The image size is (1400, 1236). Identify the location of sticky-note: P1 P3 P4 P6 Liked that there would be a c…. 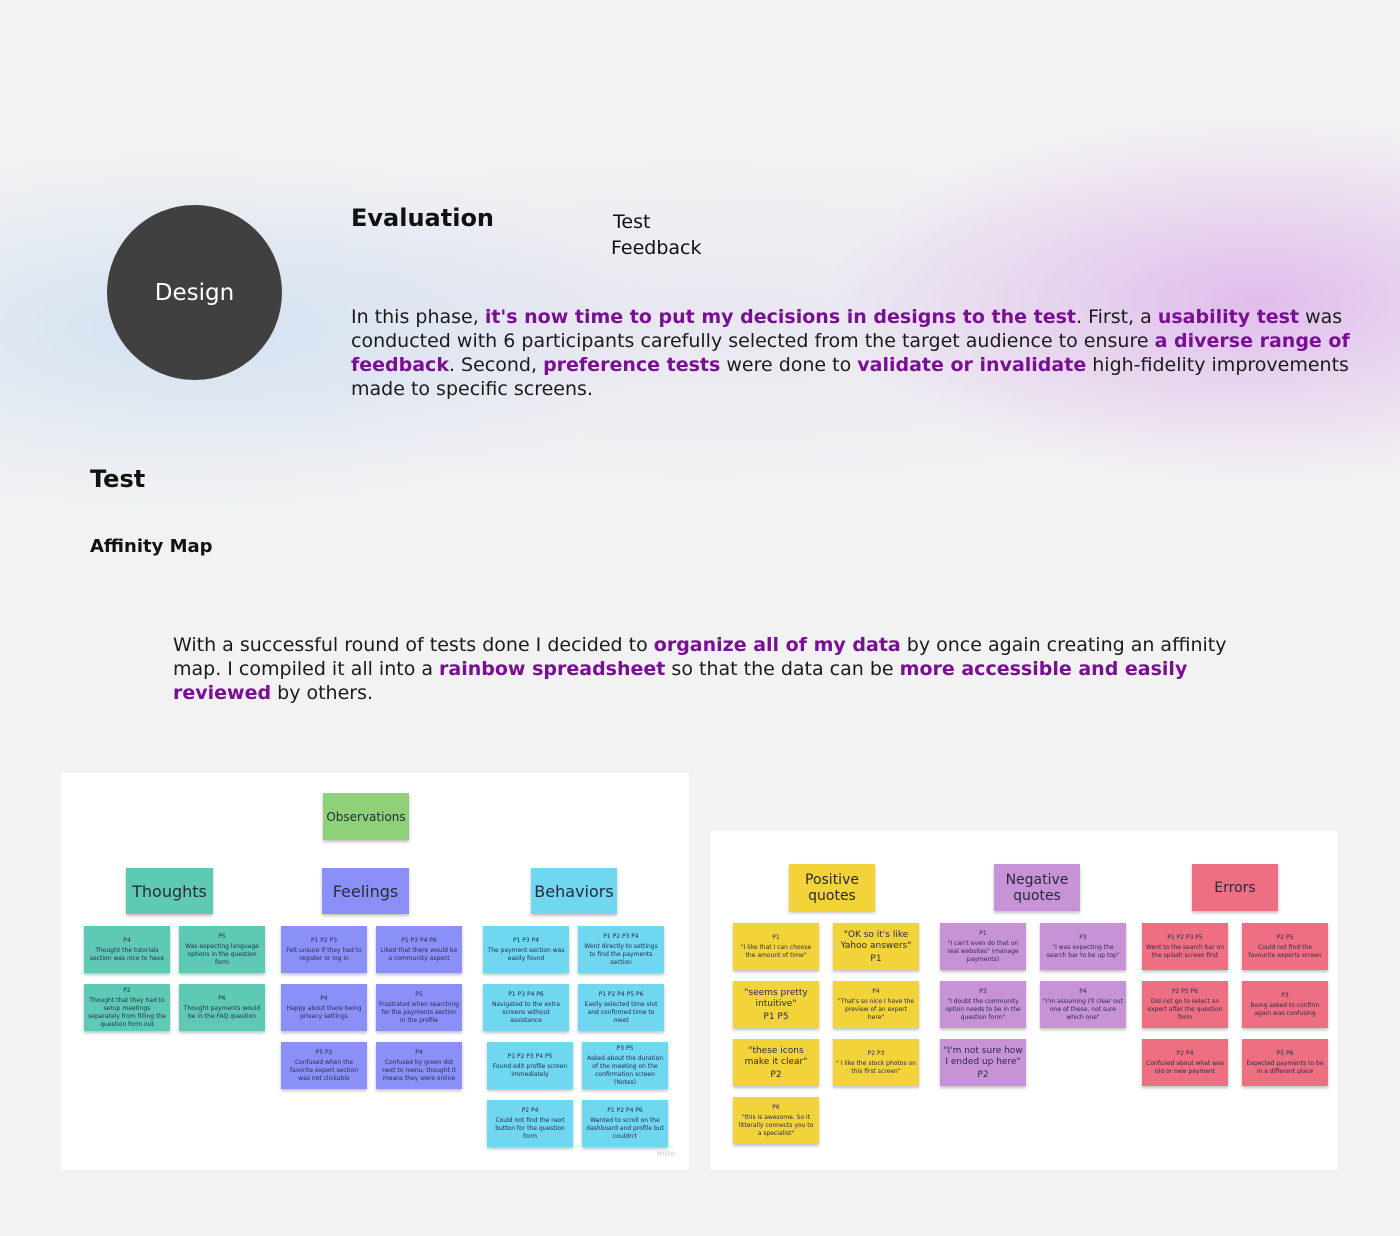
(419, 949).